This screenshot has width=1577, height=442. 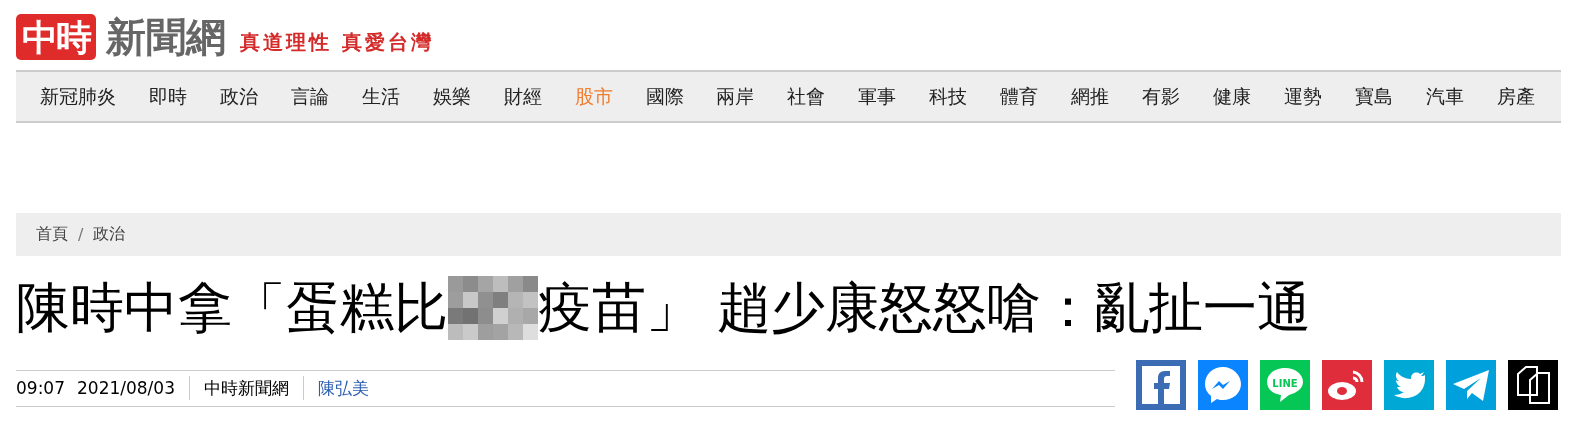 What do you see at coordinates (1515, 96) in the screenshot?
I see `nav-link: 房產` at bounding box center [1515, 96].